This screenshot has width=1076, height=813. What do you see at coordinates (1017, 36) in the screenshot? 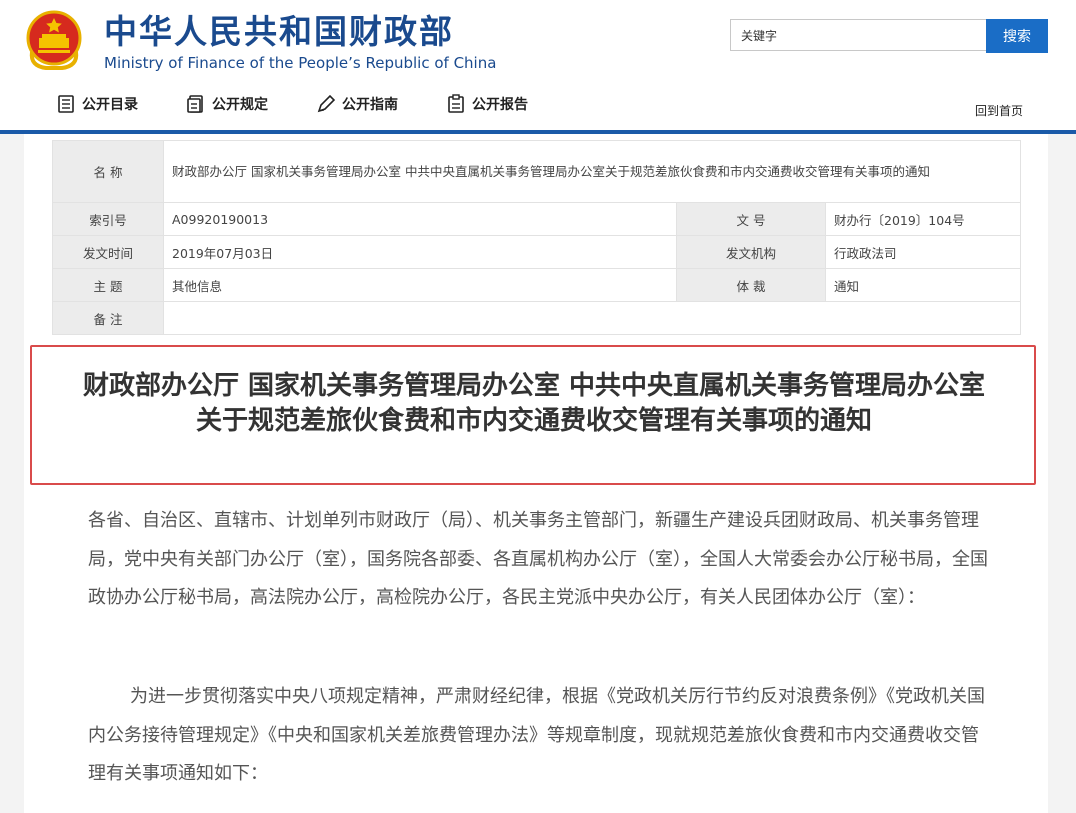
I see `search-button: 搜索` at bounding box center [1017, 36].